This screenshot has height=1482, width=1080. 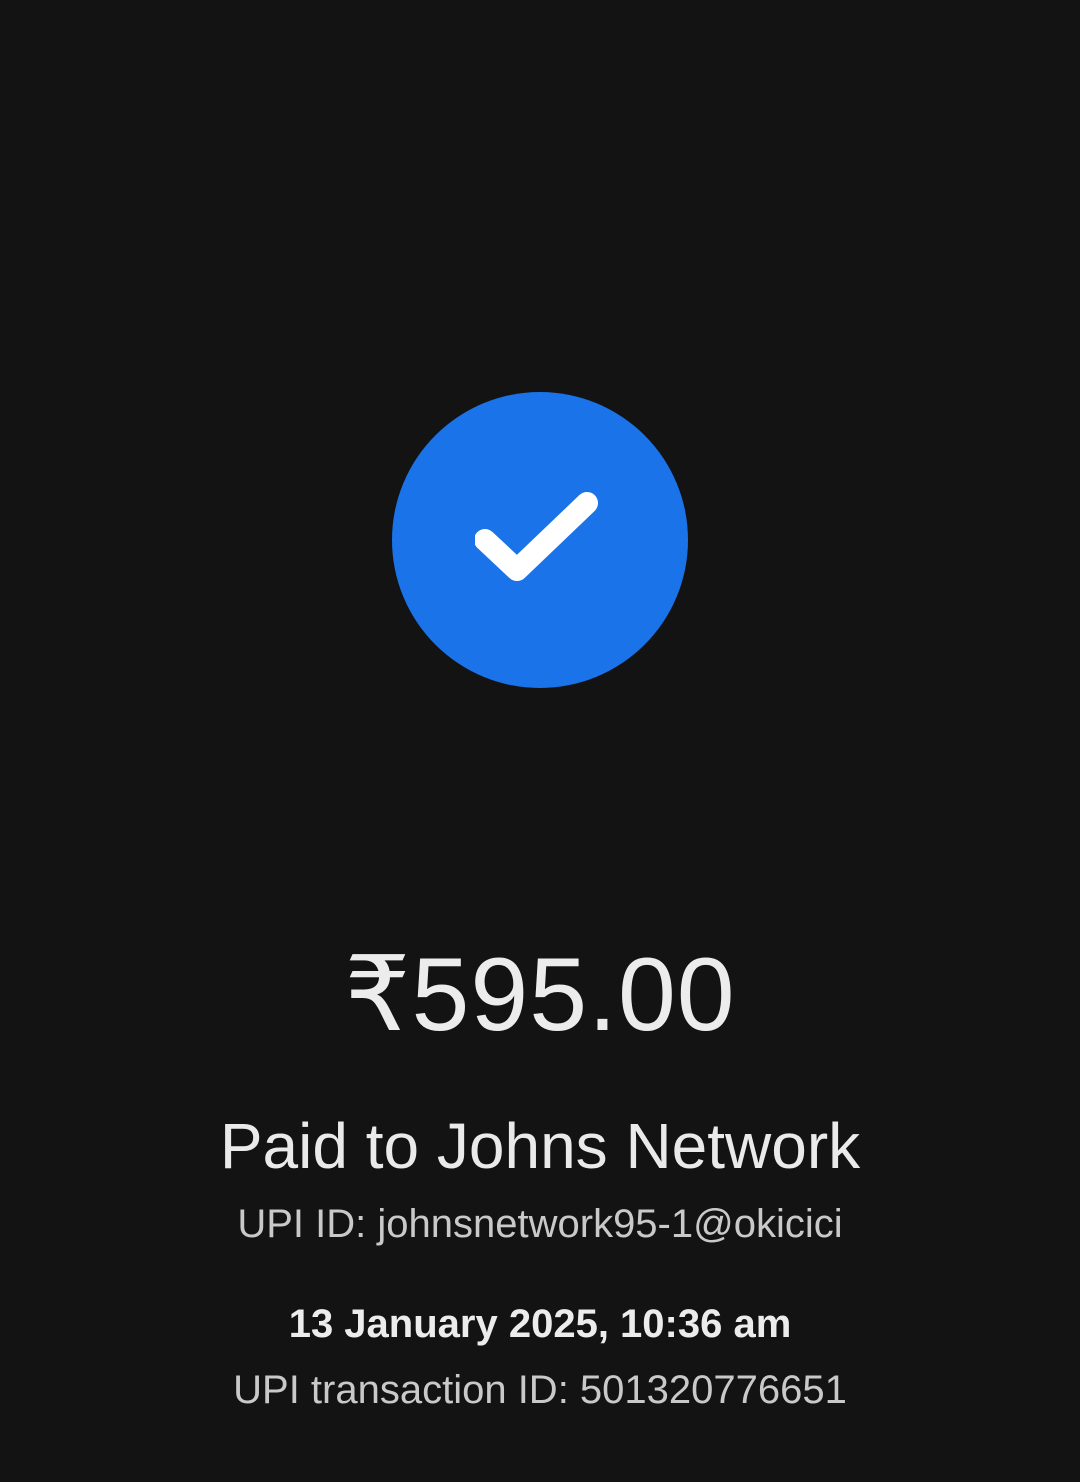 What do you see at coordinates (540, 995) in the screenshot?
I see `payment-amount: ₹595.00` at bounding box center [540, 995].